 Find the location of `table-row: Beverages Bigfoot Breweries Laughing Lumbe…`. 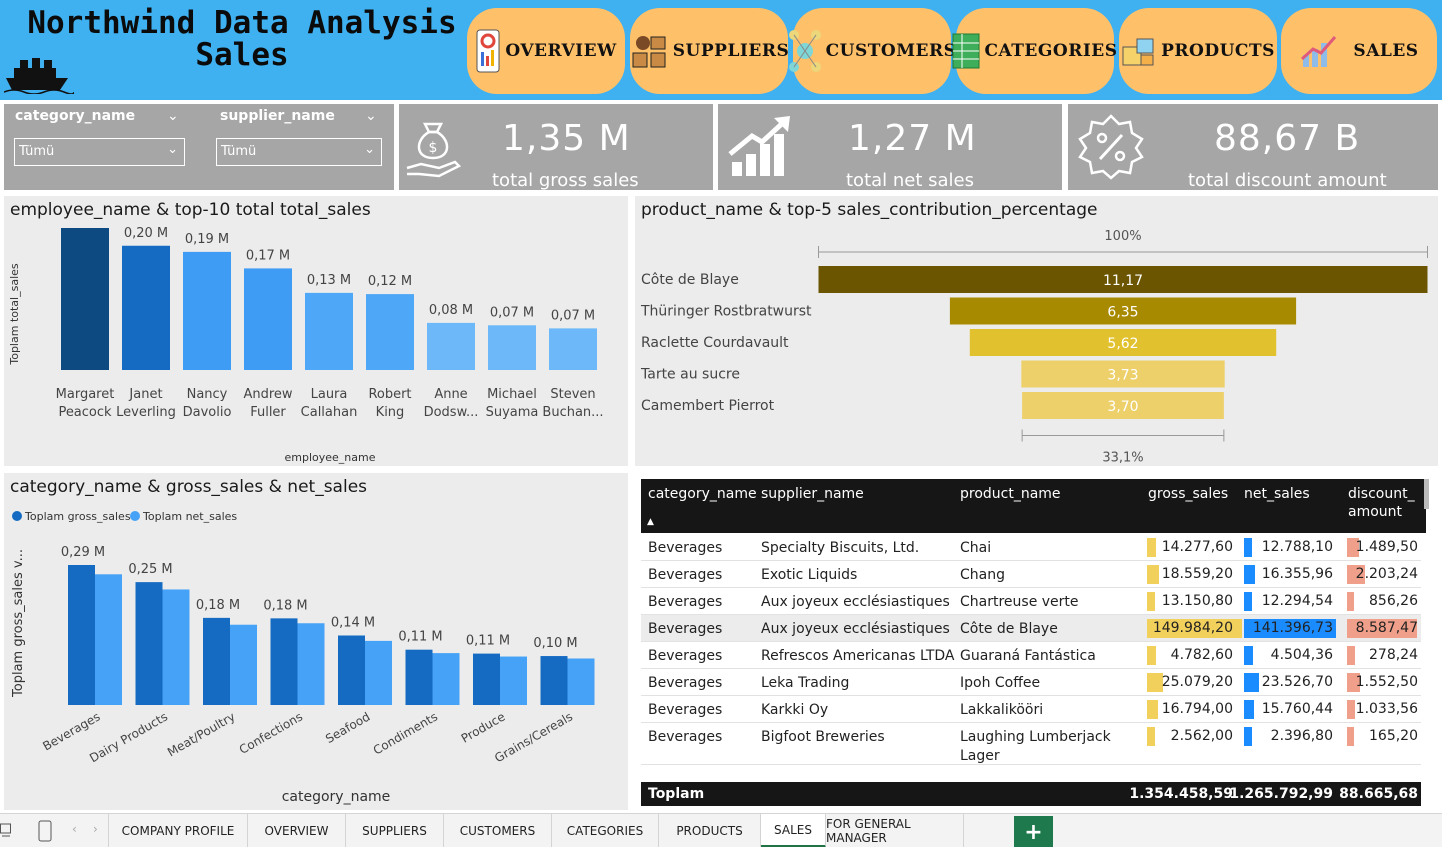

table-row: Beverages Bigfoot Breweries Laughing Lumbe… is located at coordinates (1031, 744).